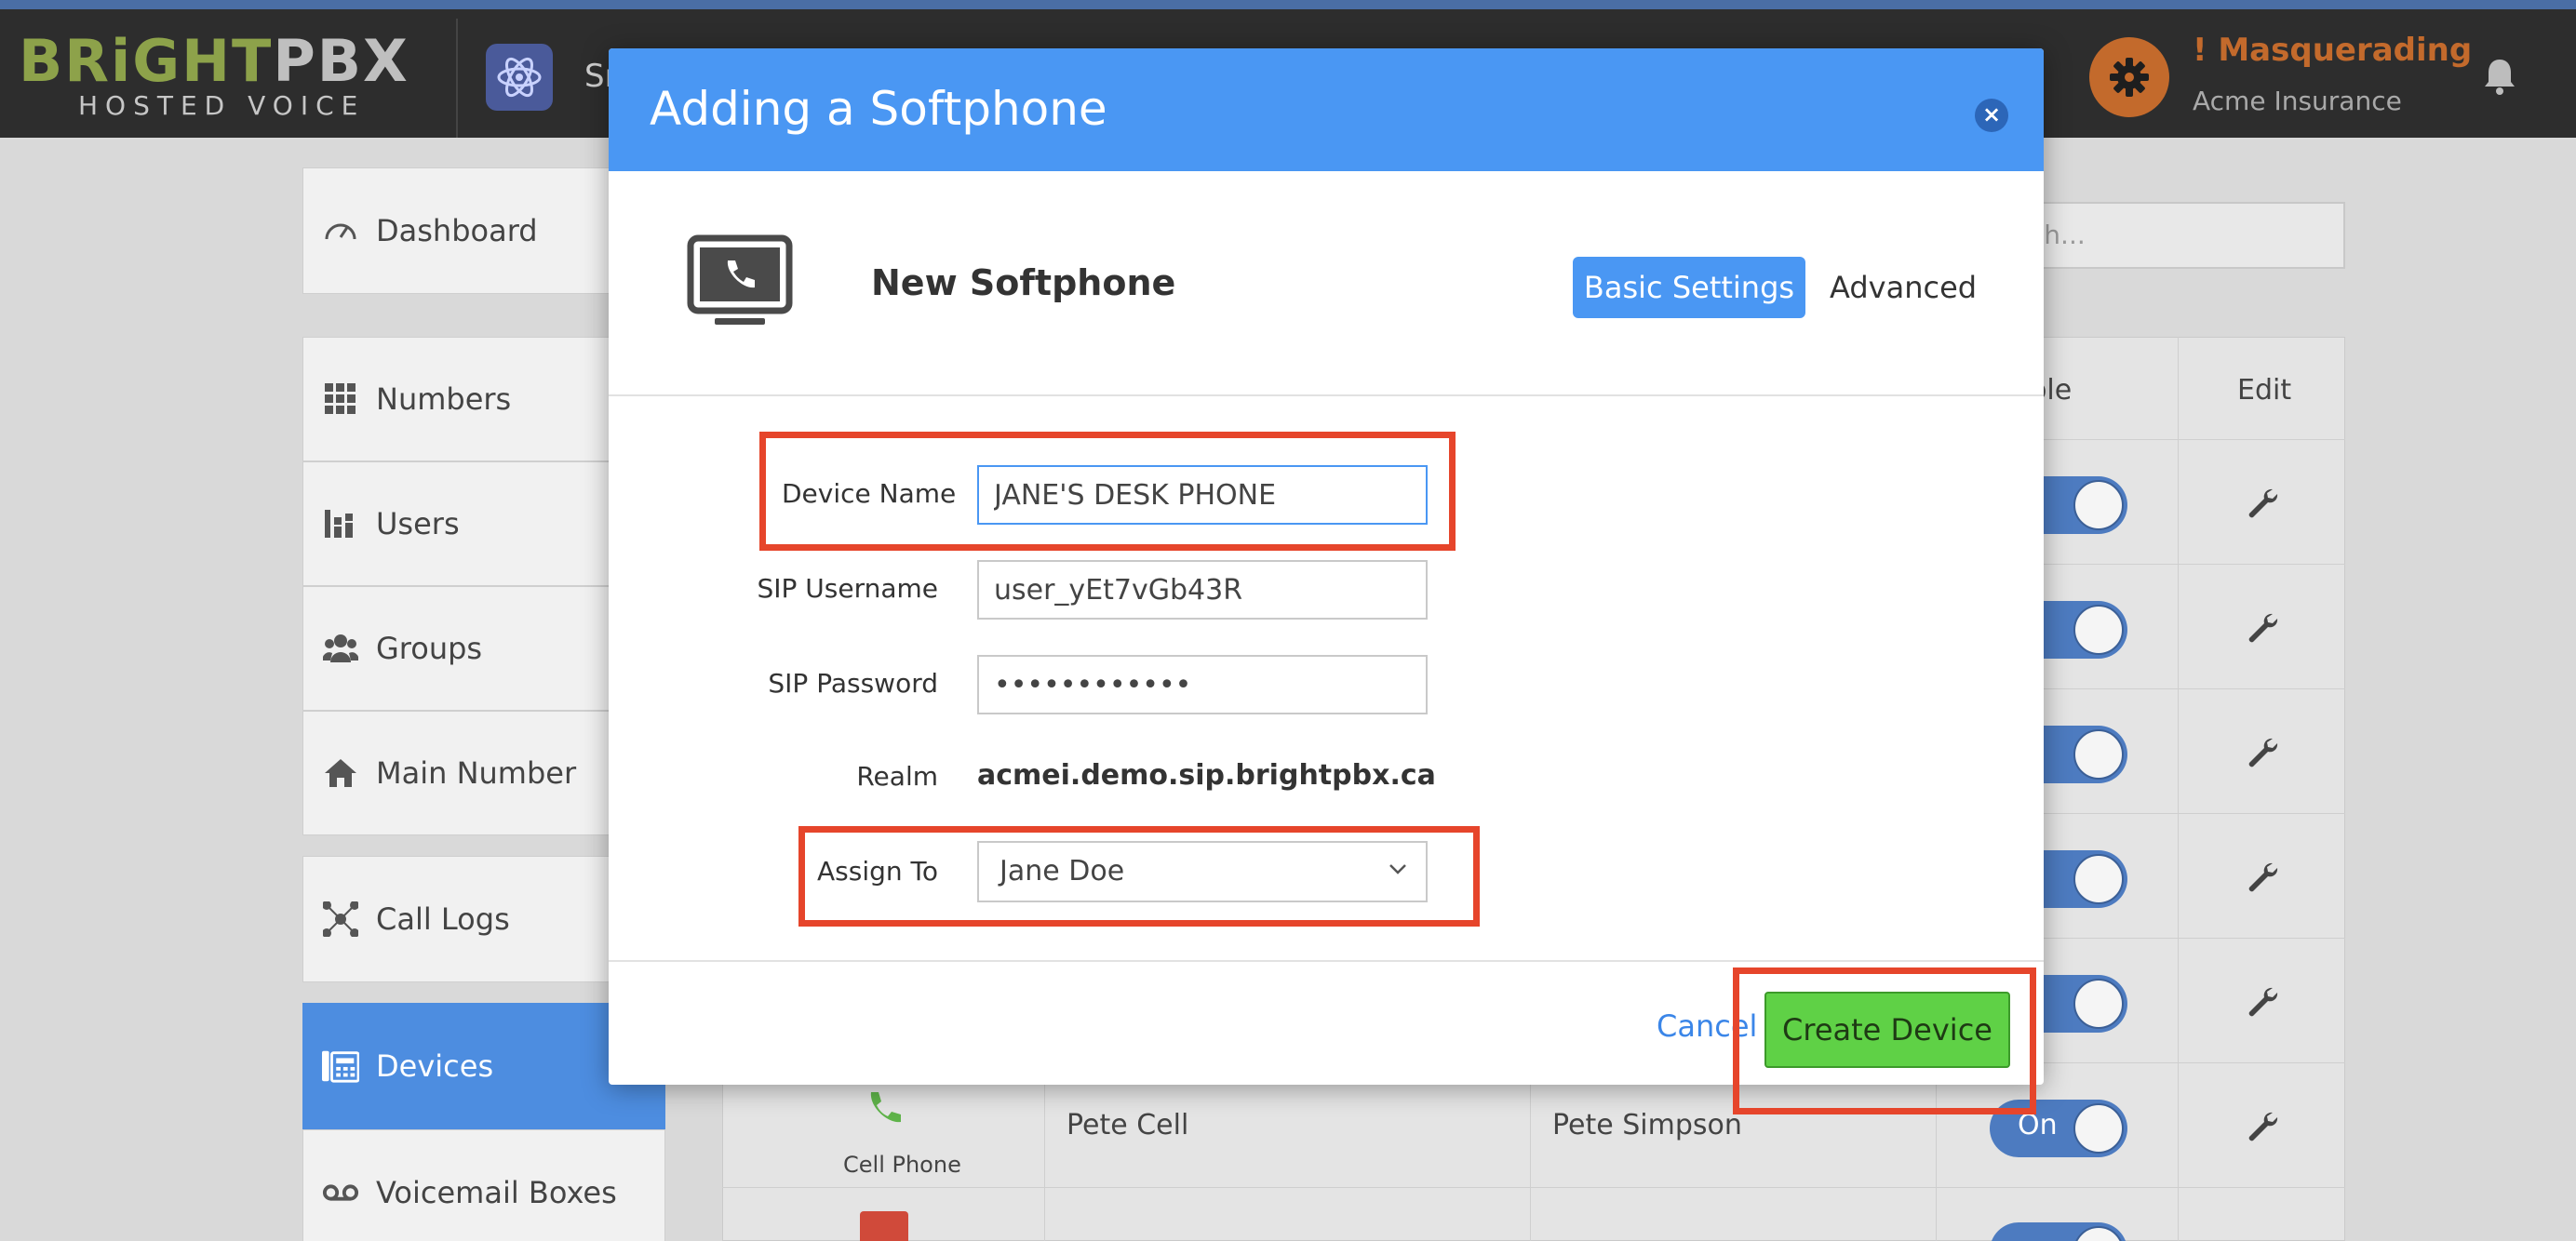 The height and width of the screenshot is (1241, 2576). What do you see at coordinates (1689, 287) in the screenshot?
I see `tab-basic-settings: Basic Settings` at bounding box center [1689, 287].